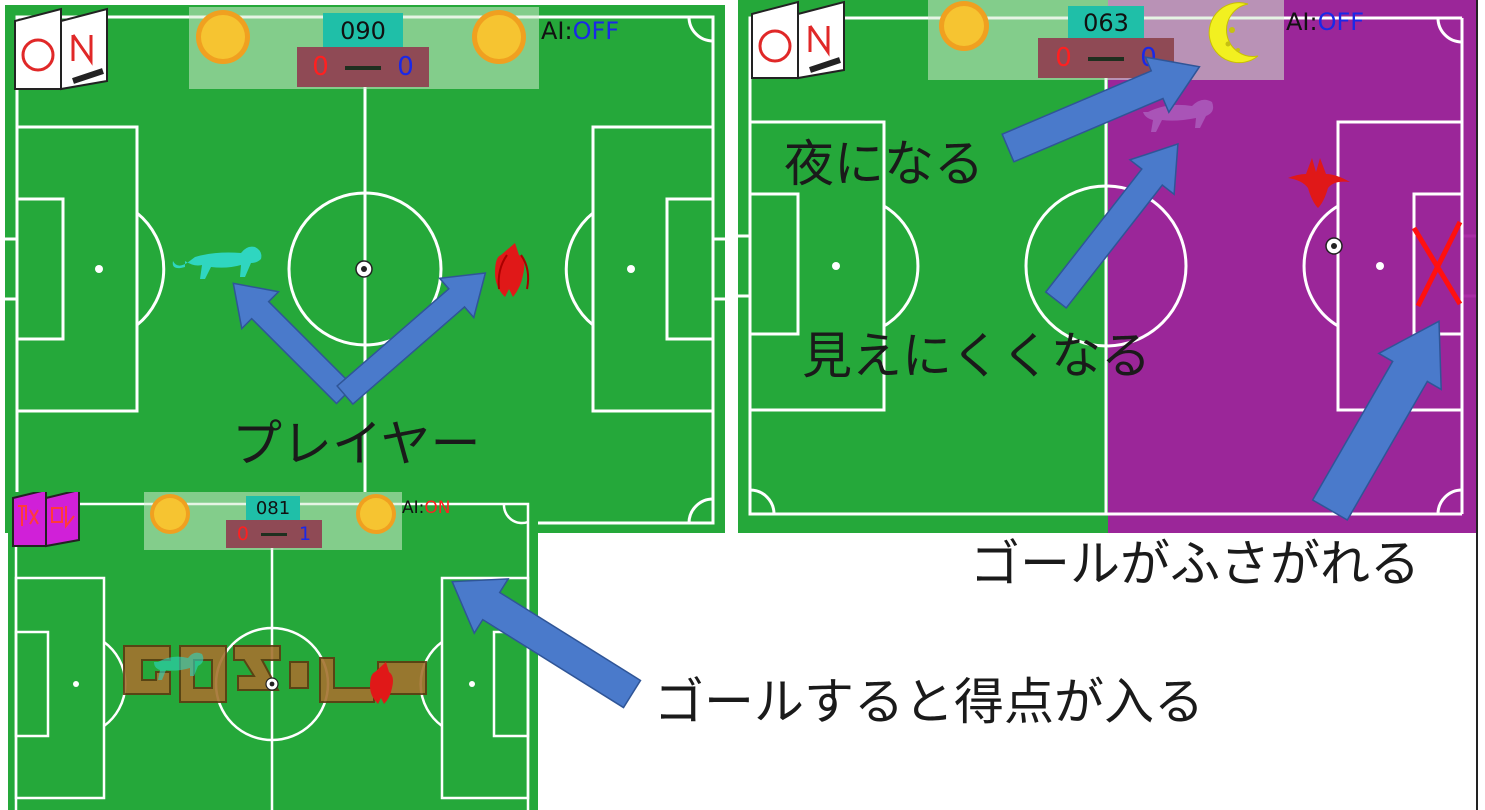 The width and height of the screenshot is (1485, 810). I want to click on arrow-to-hidden-player, so click(1111, 226).